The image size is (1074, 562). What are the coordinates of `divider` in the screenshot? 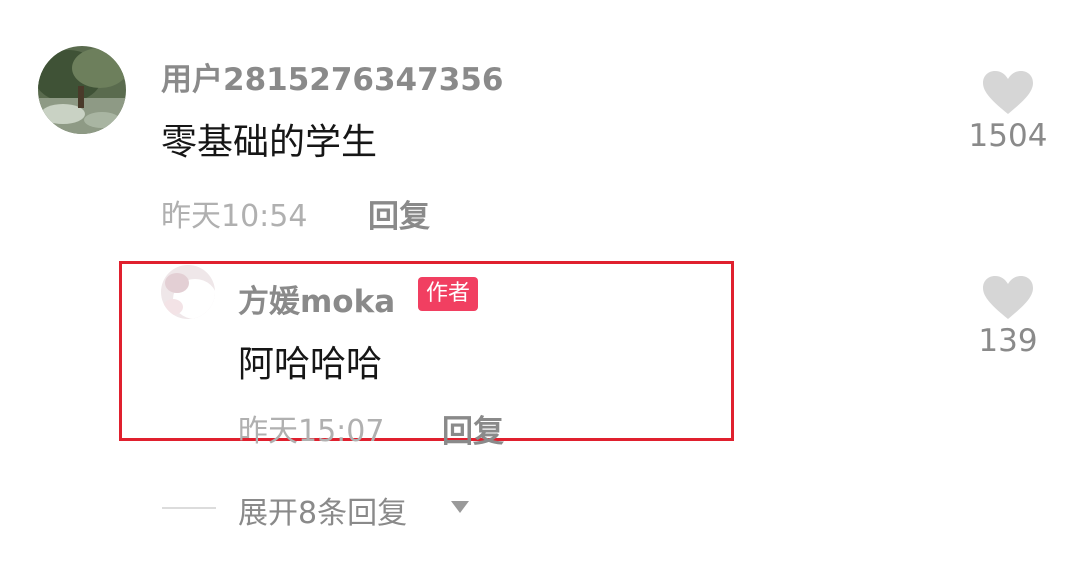 It's located at (189, 508).